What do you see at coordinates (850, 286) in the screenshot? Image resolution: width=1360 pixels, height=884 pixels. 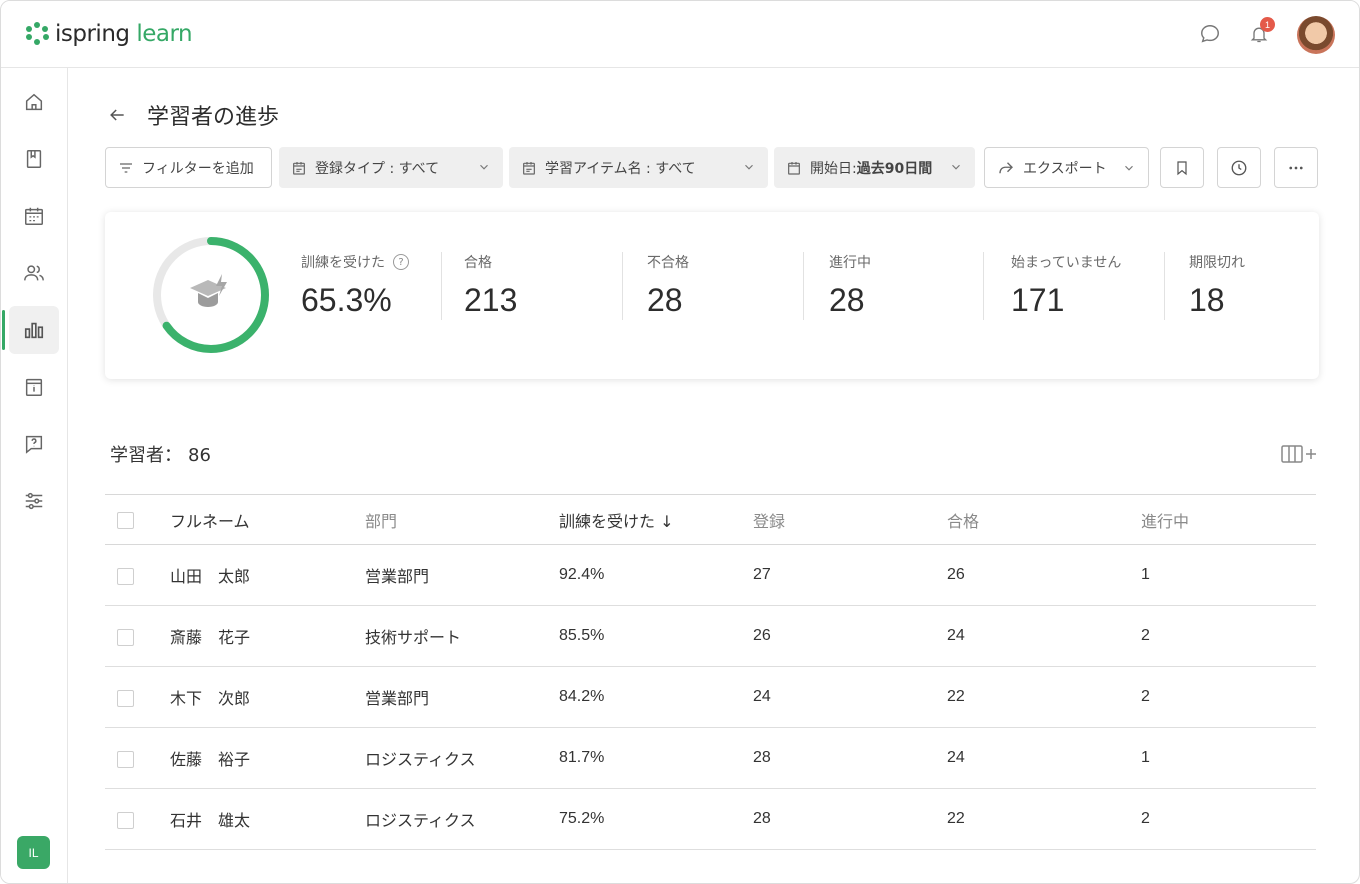 I see `stat-in-progress: 進行中 28` at bounding box center [850, 286].